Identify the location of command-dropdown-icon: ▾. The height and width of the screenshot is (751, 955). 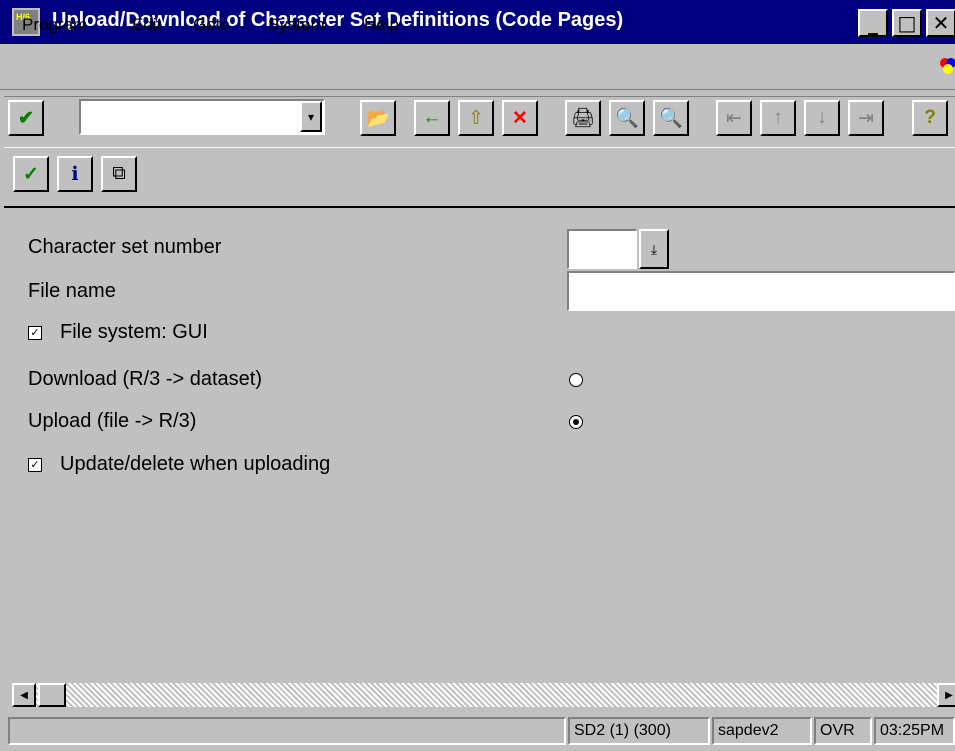
(311, 116).